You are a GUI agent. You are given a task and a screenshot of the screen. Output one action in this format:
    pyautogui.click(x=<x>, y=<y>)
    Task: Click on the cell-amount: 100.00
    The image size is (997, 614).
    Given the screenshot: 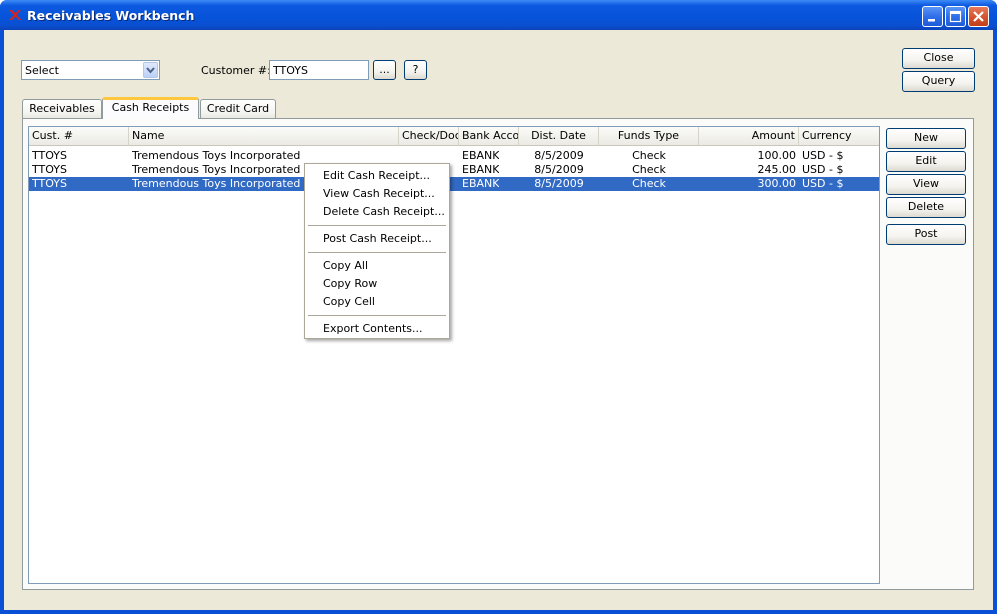 What is the action you would take?
    pyautogui.click(x=777, y=155)
    